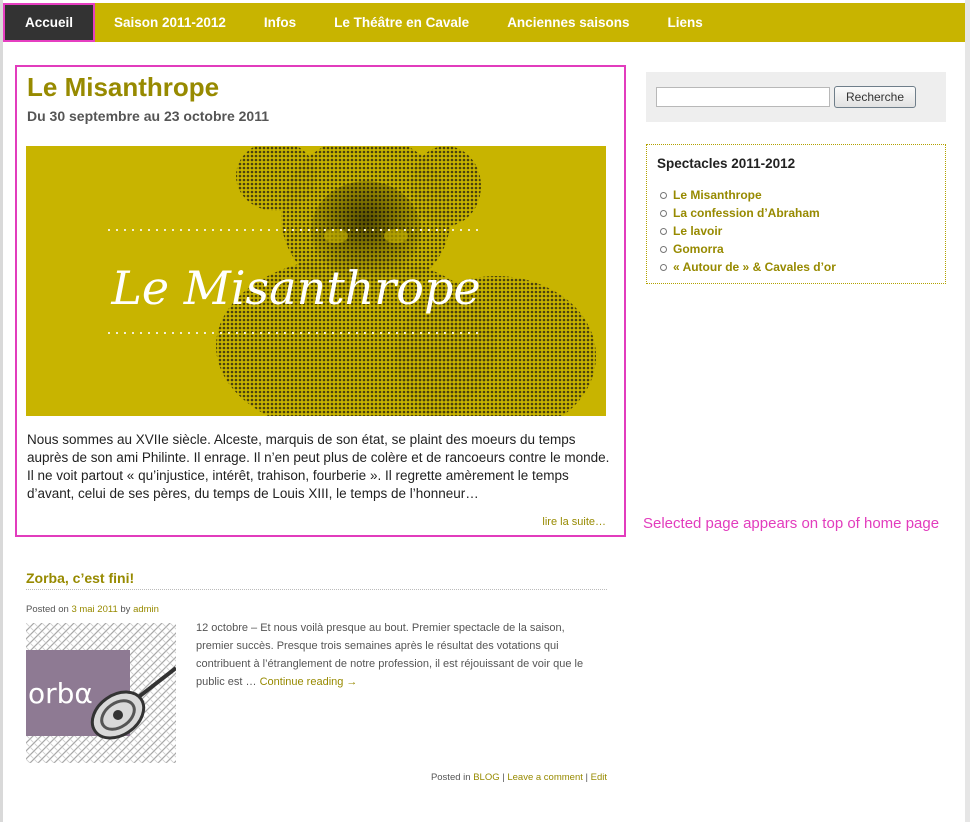 This screenshot has height=822, width=970. Describe the element at coordinates (295, 288) in the screenshot. I see `poster-title: Le Misanthrope` at that location.